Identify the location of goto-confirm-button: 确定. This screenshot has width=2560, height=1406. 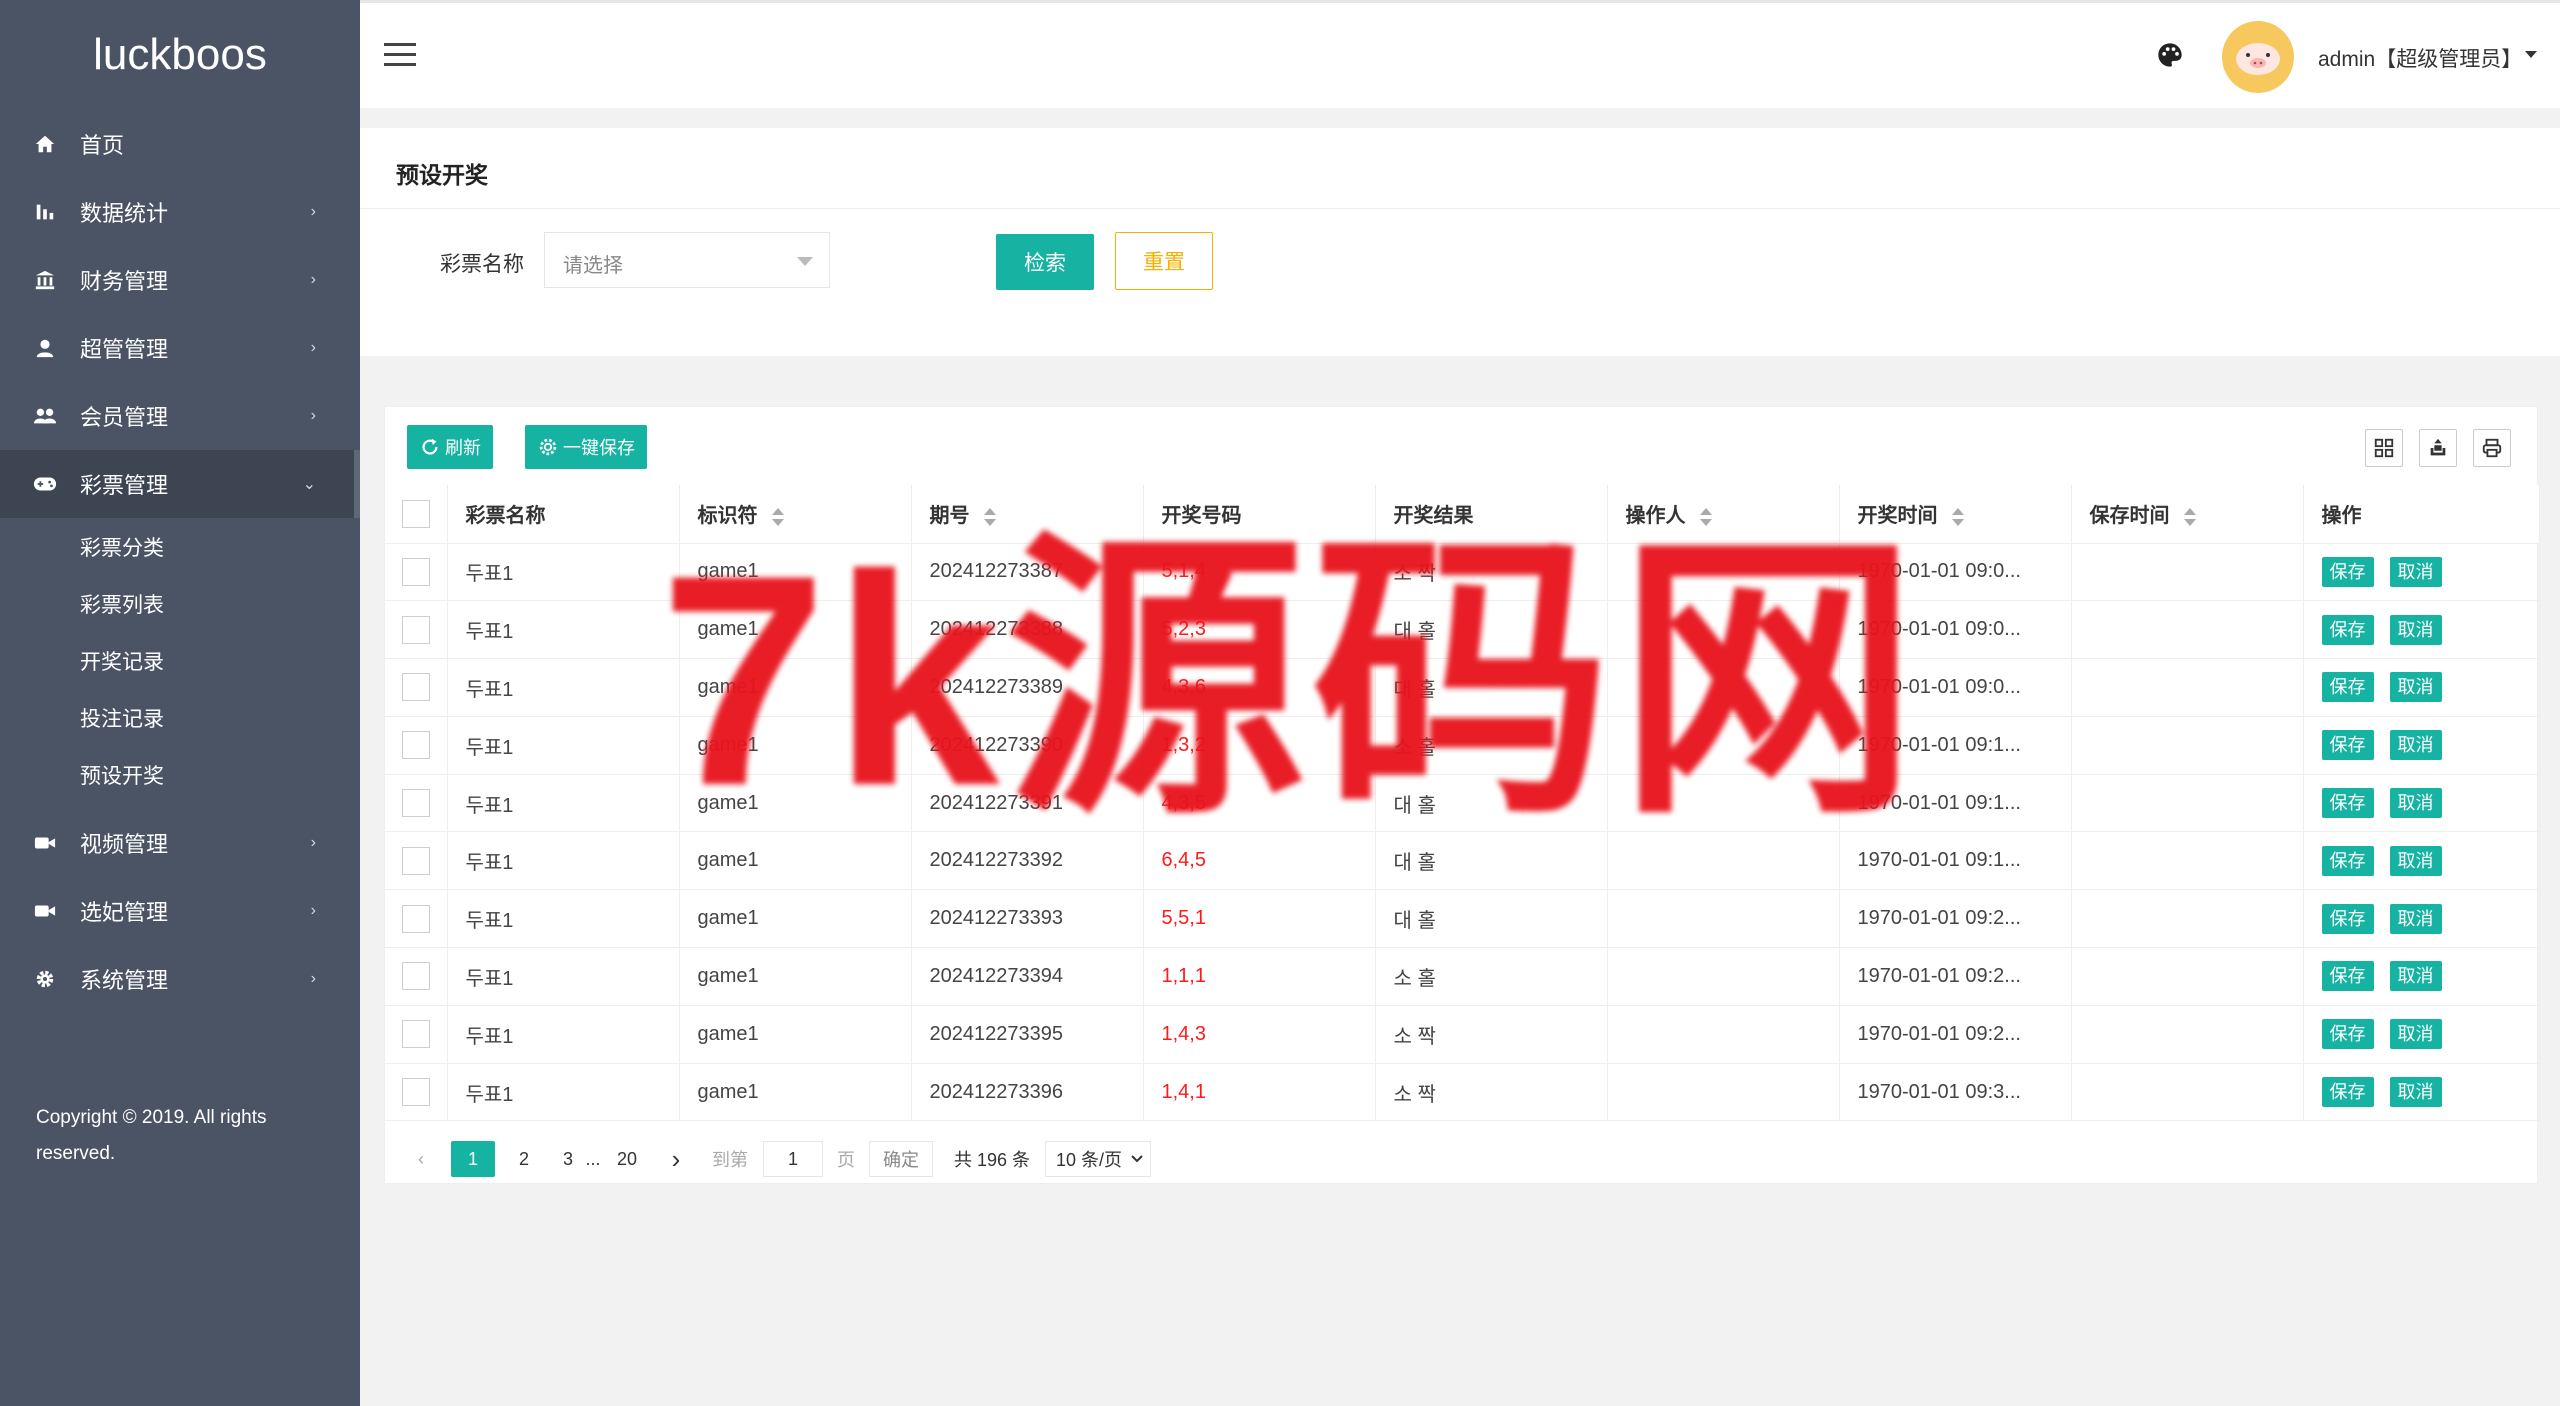
(901, 1159).